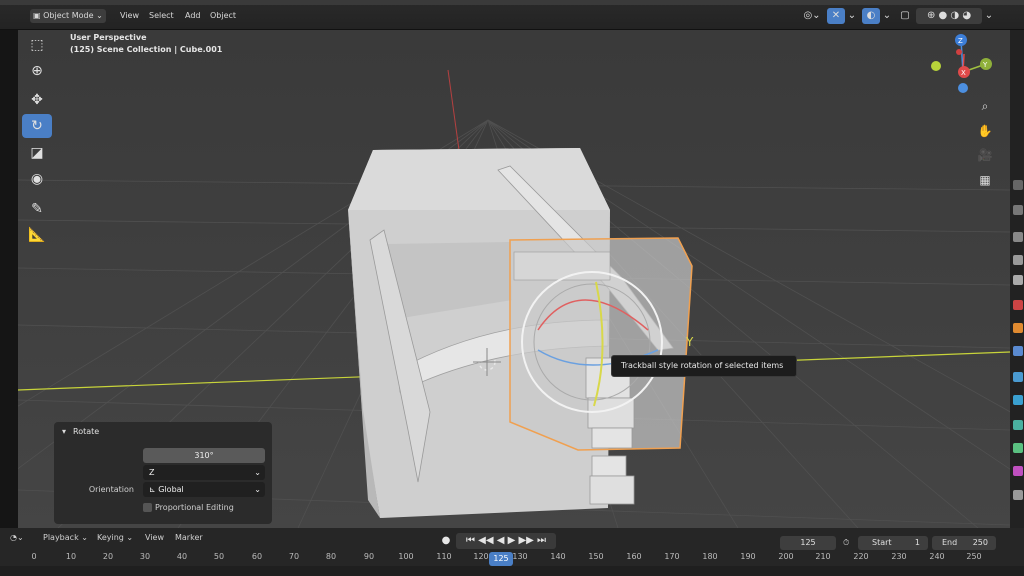 The width and height of the screenshot is (1024, 576). What do you see at coordinates (129, 16) in the screenshot?
I see `menu-view: View` at bounding box center [129, 16].